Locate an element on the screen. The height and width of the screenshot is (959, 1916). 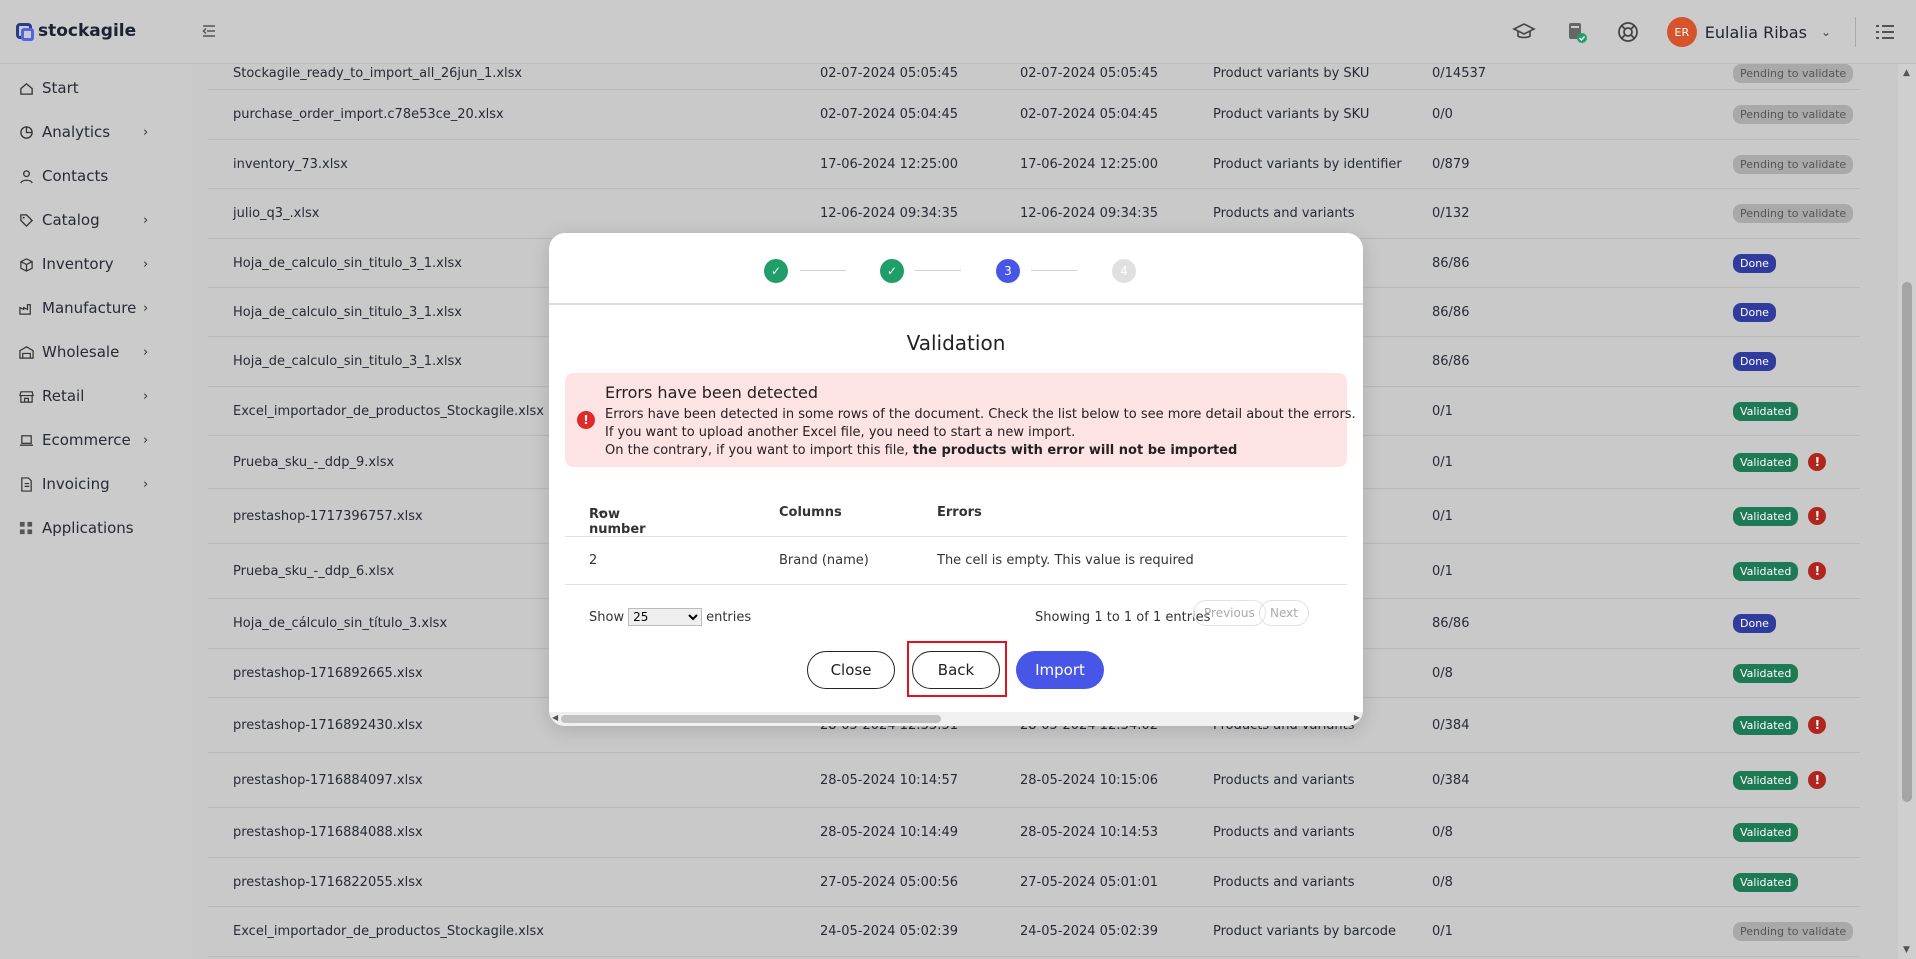
back-button: Back is located at coordinates (956, 670).